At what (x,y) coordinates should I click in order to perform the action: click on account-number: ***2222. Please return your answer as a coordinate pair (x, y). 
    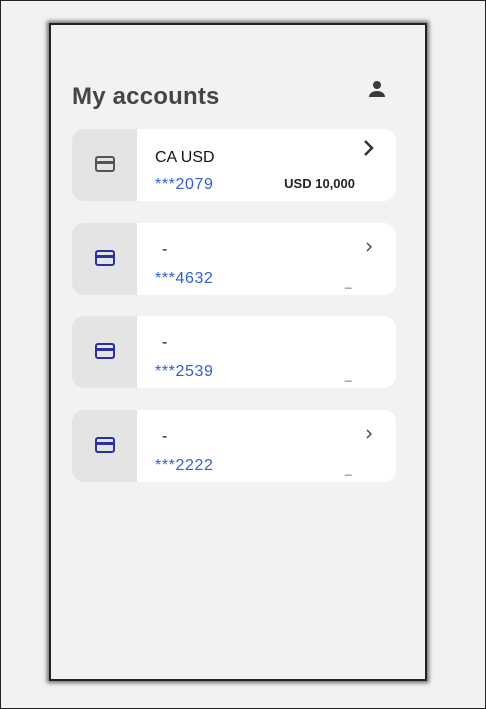
    Looking at the image, I should click on (184, 465).